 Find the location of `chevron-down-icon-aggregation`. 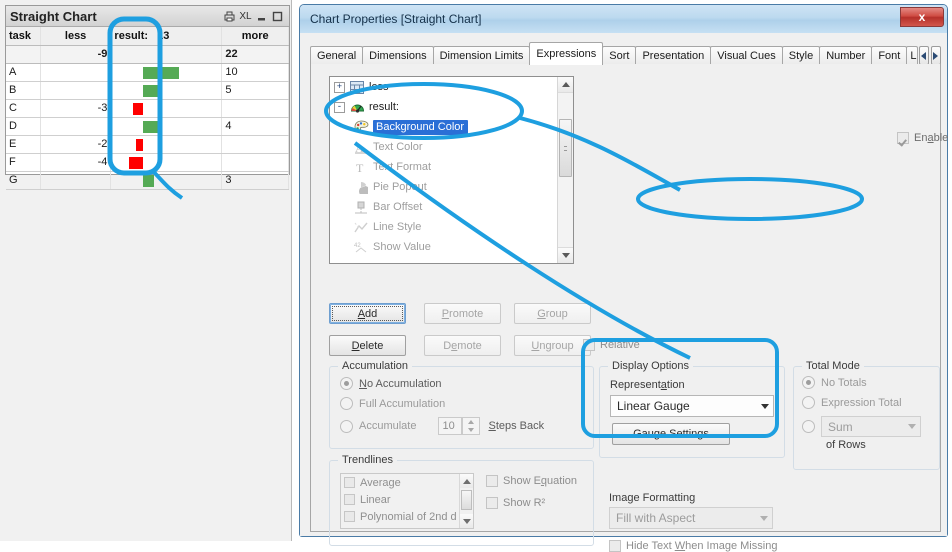

chevron-down-icon-aggregation is located at coordinates (911, 426).